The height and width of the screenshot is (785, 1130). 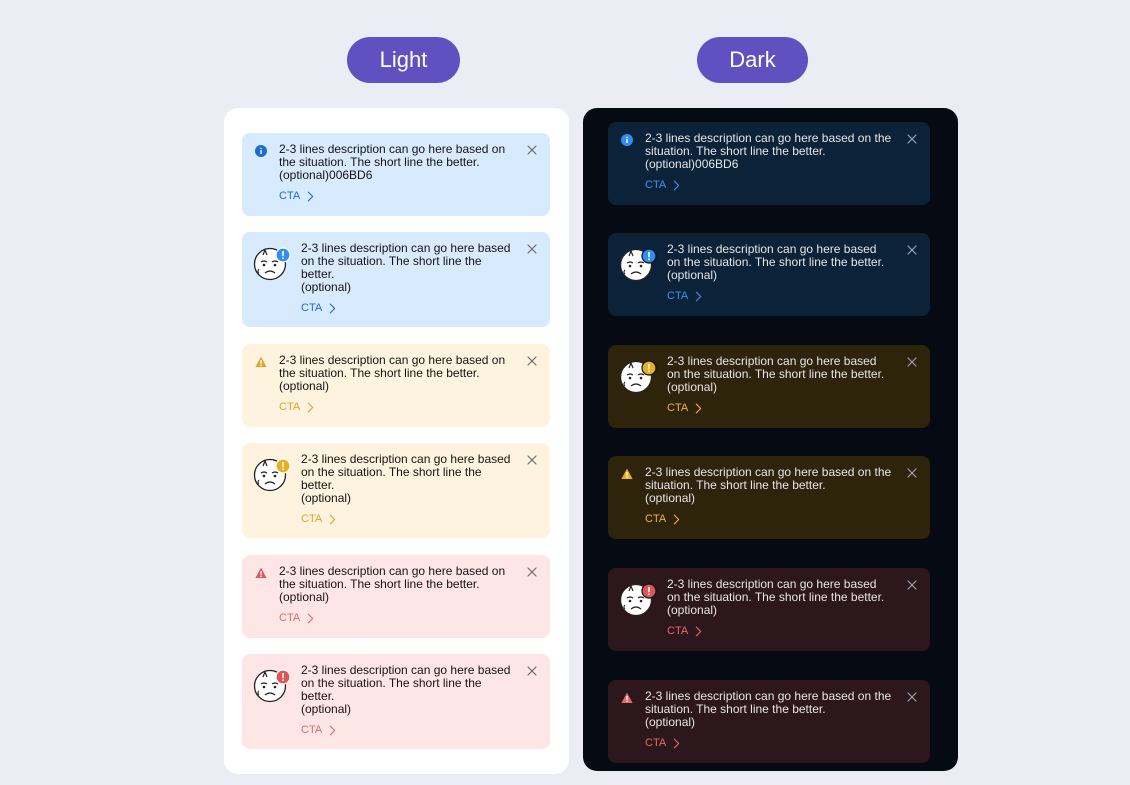 What do you see at coordinates (403, 60) in the screenshot?
I see `light-theme-label: Light` at bounding box center [403, 60].